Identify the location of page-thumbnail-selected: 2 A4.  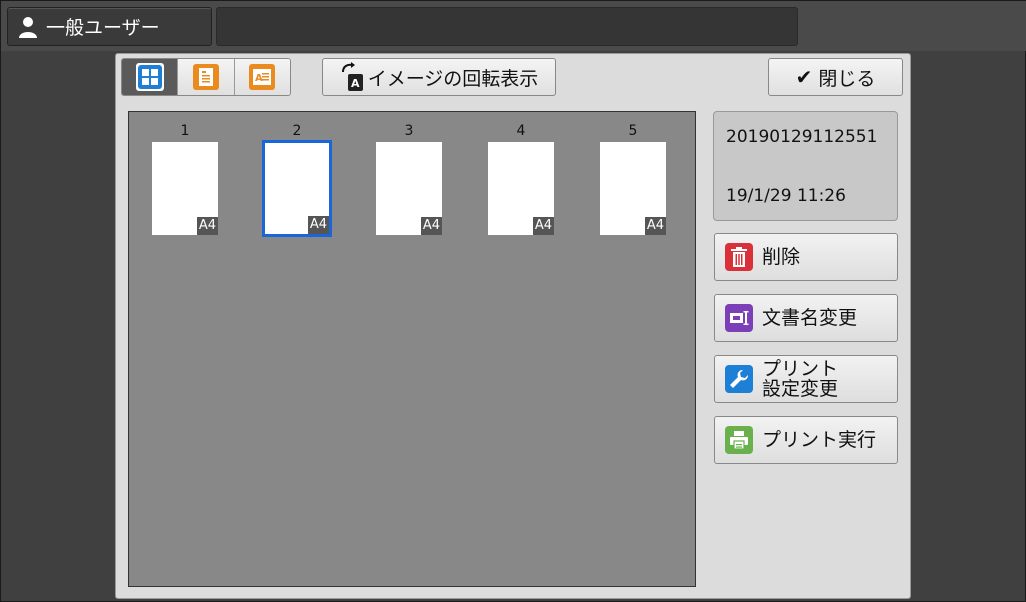
(297, 179).